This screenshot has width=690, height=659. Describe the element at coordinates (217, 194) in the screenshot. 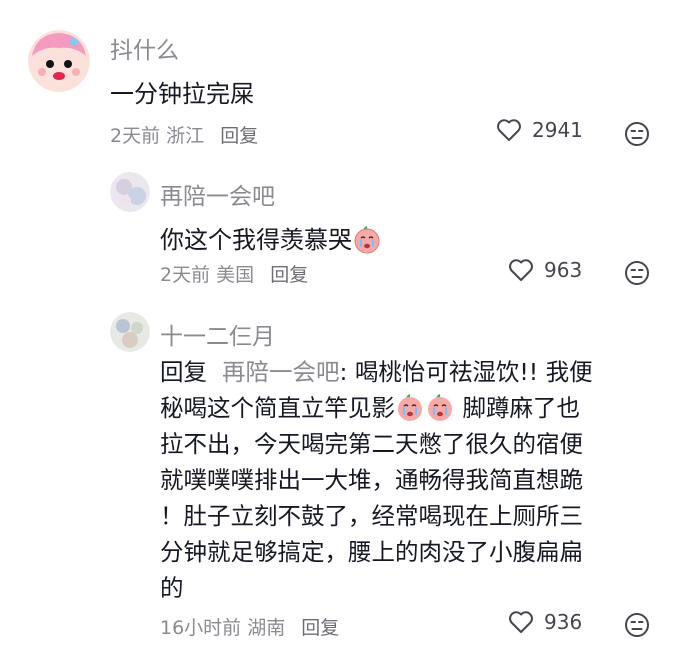

I see `username: 再陪一会吧` at that location.